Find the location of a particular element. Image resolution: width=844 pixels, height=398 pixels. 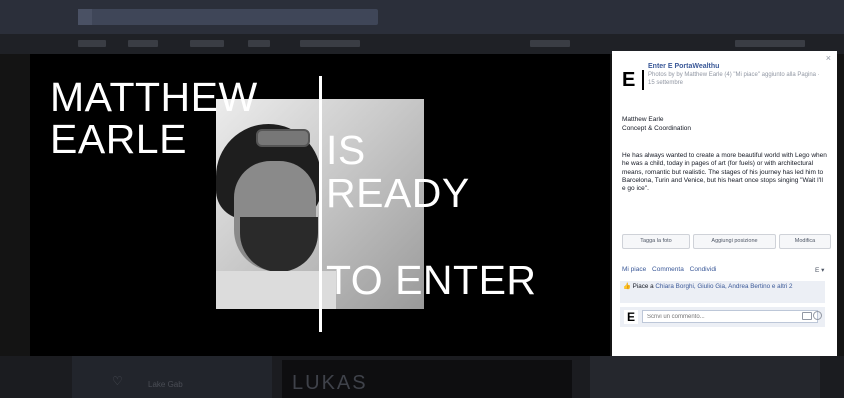

background-heart-icon: ♡ is located at coordinates (117, 381).